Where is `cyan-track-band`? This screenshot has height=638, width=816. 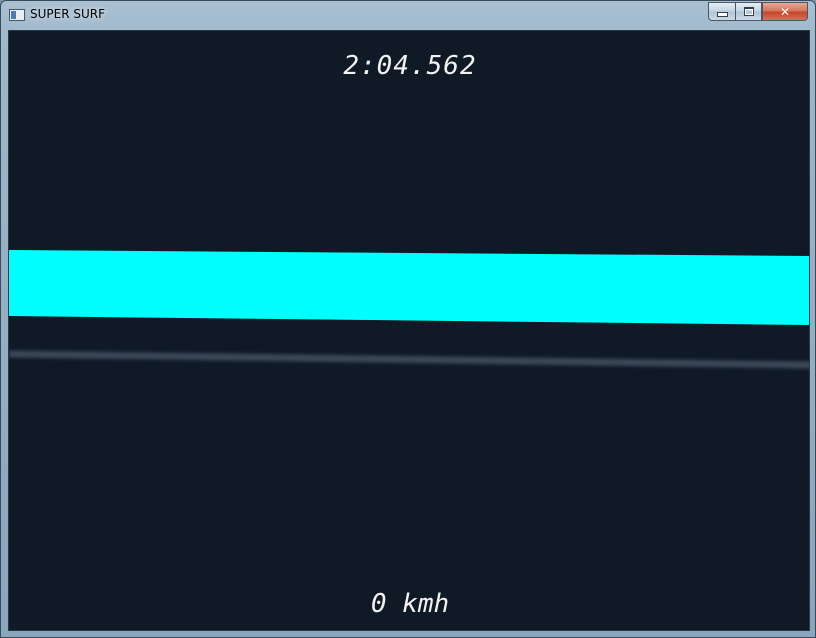
cyan-track-band is located at coordinates (409, 287).